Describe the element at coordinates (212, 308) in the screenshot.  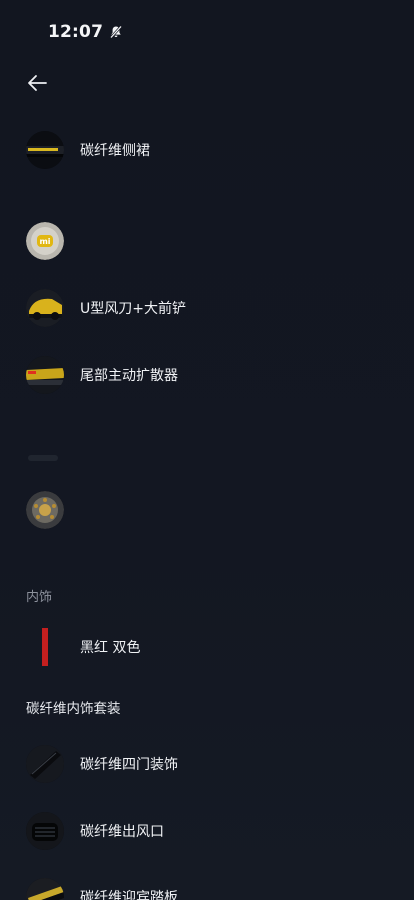
I see `option-row-front-splitter: U型风刀+大前铲` at that location.